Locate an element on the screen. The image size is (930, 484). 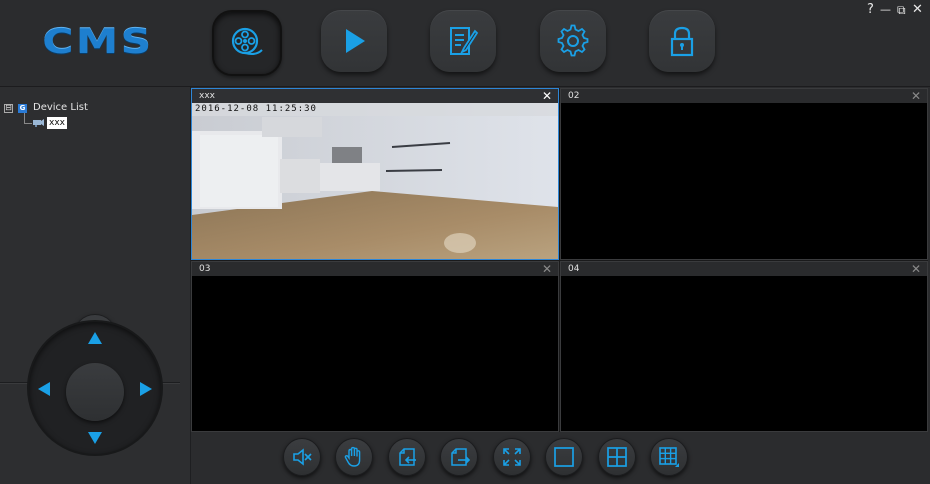
camera-feed-image is located at coordinates (375, 181).